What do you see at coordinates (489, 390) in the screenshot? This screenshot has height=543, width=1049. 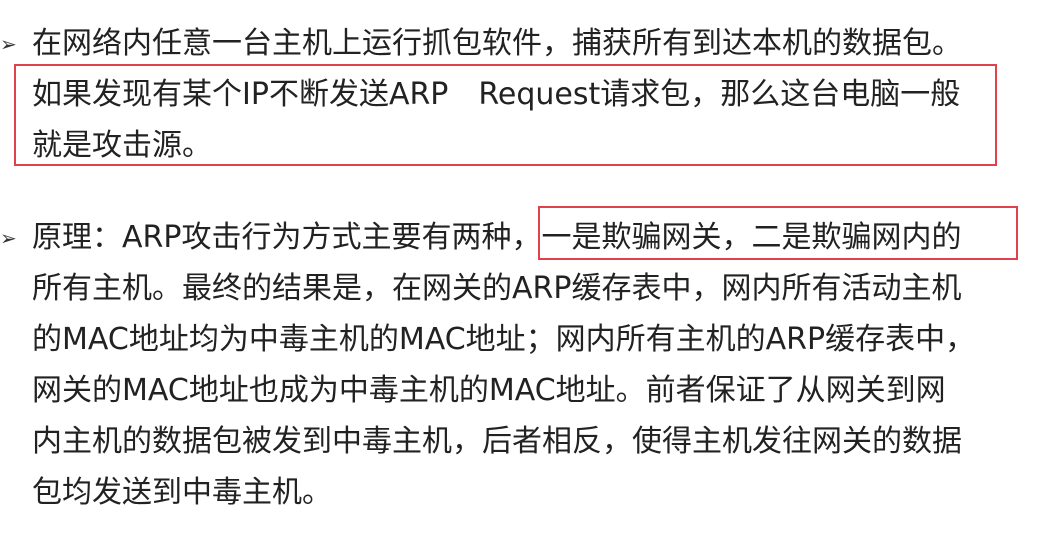 I see `paragraph-line: 网关的MAC地址也成为中毒主机的MAC地址。前者保证了从网关到网` at bounding box center [489, 390].